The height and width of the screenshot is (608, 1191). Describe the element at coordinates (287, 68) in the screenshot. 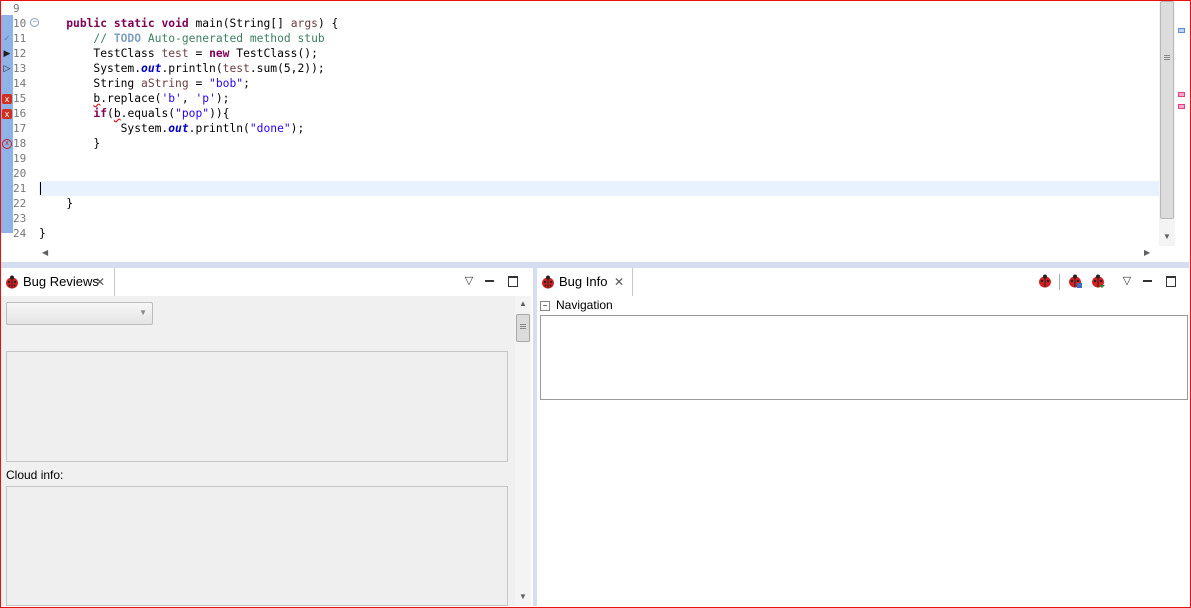

I see `code-token: .sum(5,2));` at that location.